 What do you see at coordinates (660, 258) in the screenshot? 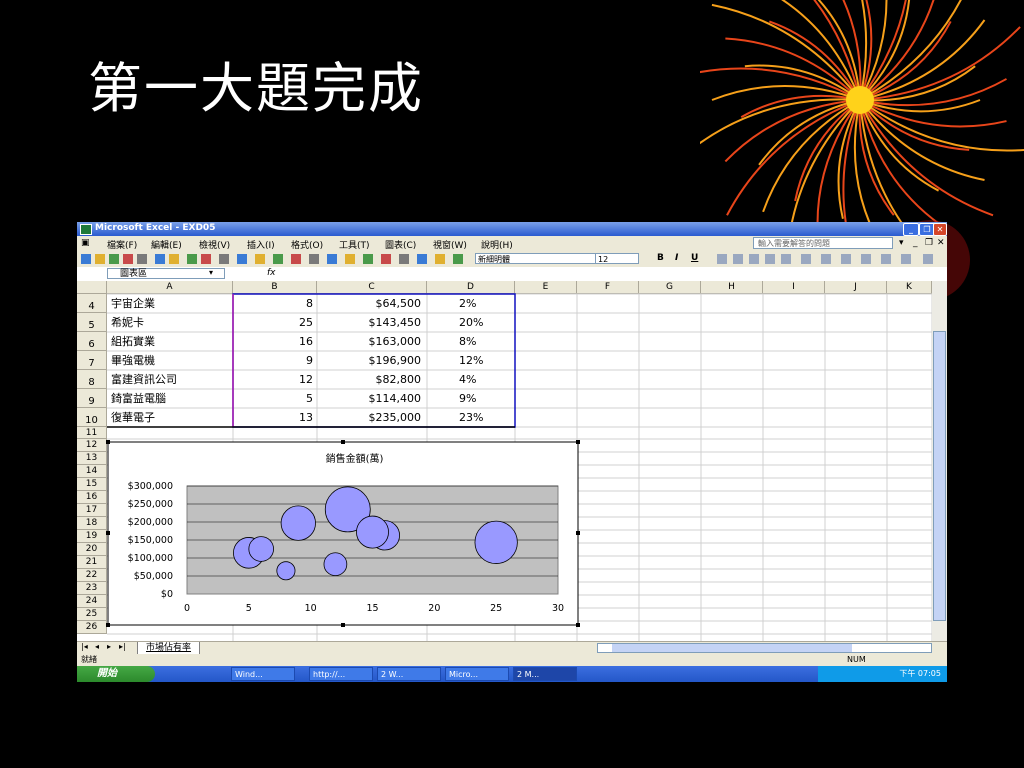
I see `bold-button: B` at bounding box center [660, 258].